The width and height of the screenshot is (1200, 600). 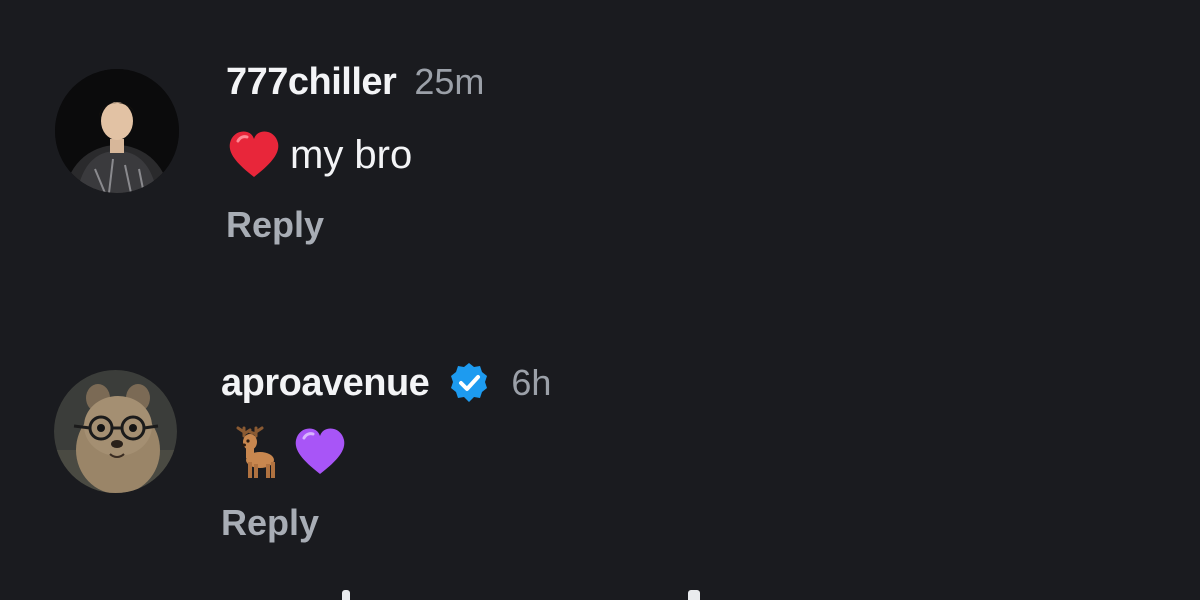 I want to click on comment-timestamp: 6h, so click(x=531, y=382).